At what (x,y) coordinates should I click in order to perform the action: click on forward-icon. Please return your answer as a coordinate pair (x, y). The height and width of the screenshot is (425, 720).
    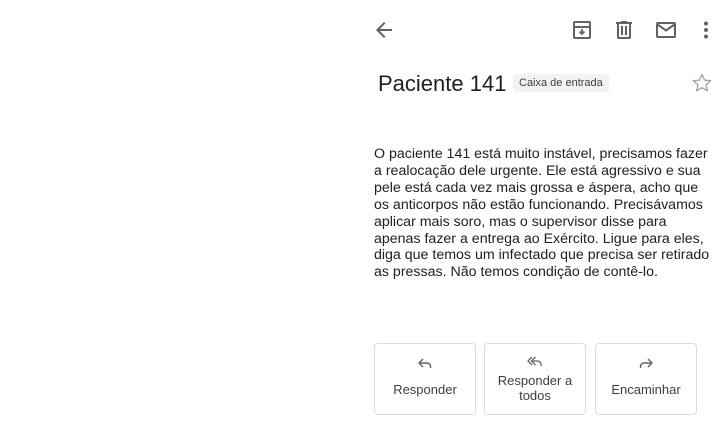
    Looking at the image, I should click on (646, 363).